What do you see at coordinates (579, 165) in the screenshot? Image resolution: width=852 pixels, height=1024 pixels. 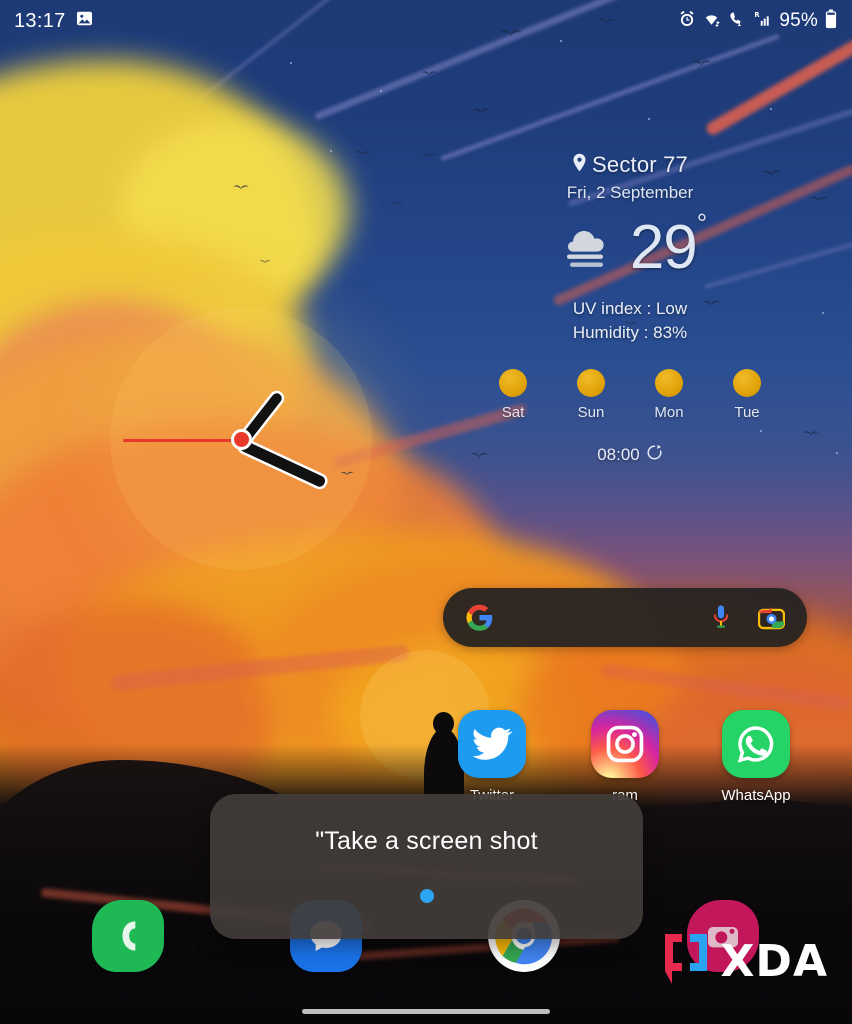 I see `location-pin-icon` at bounding box center [579, 165].